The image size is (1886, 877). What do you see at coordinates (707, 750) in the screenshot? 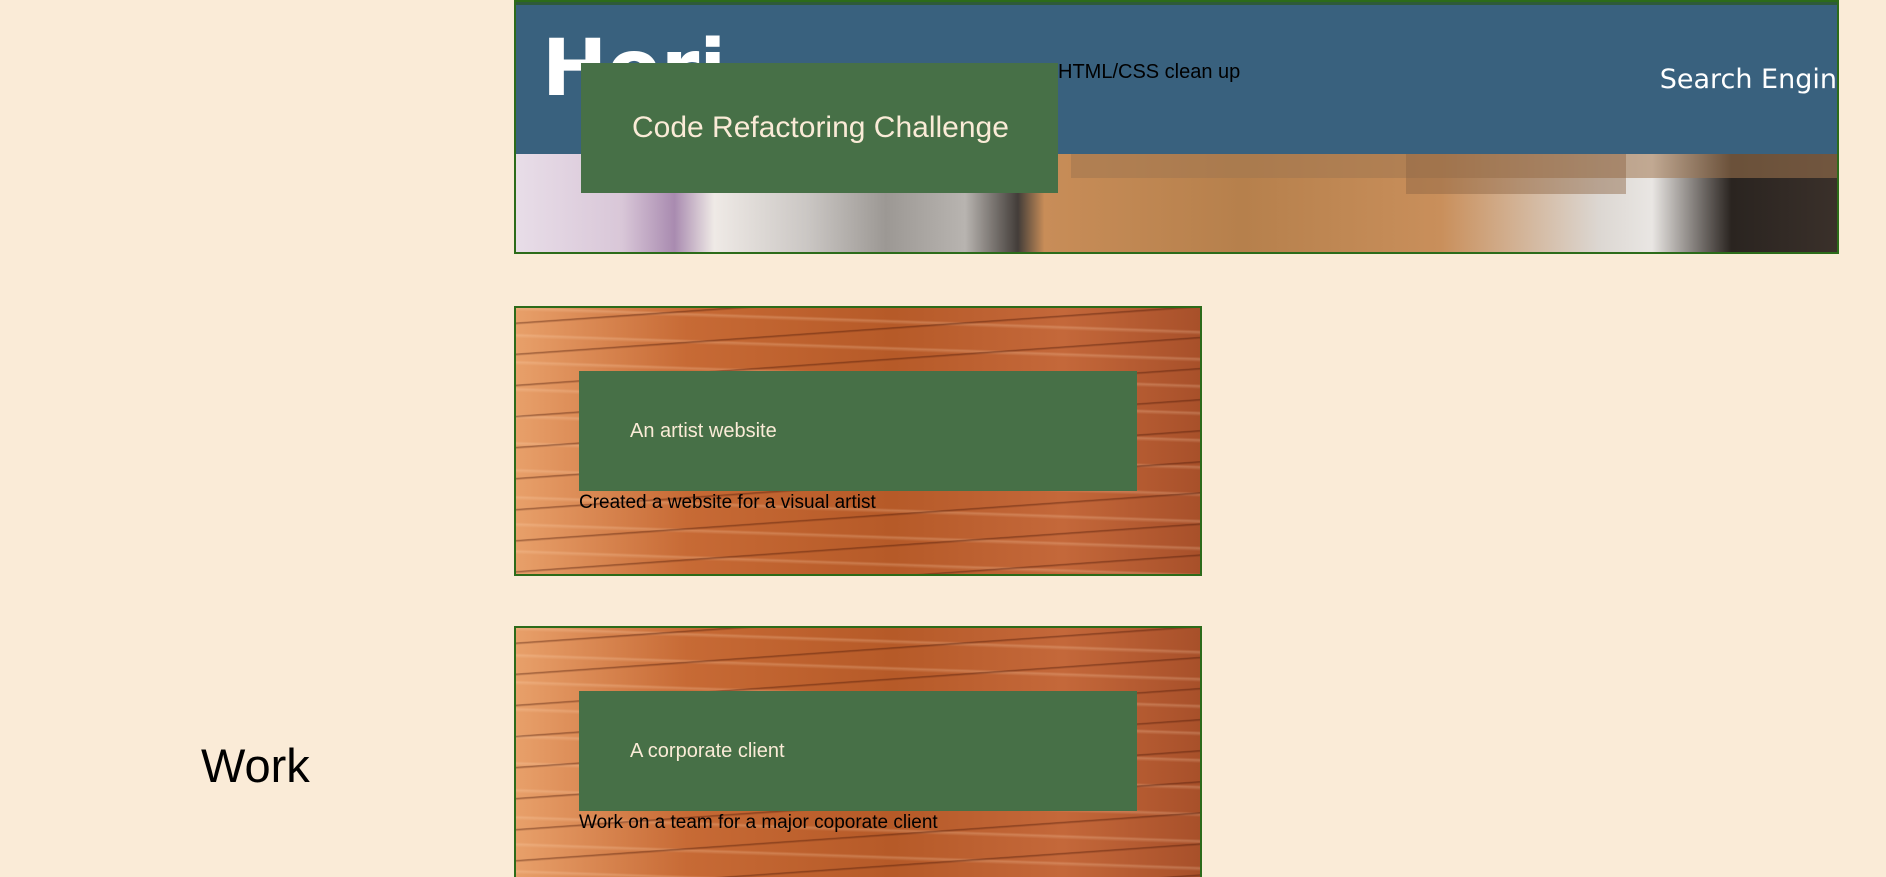
I see `project-title: A corporate client` at bounding box center [707, 750].